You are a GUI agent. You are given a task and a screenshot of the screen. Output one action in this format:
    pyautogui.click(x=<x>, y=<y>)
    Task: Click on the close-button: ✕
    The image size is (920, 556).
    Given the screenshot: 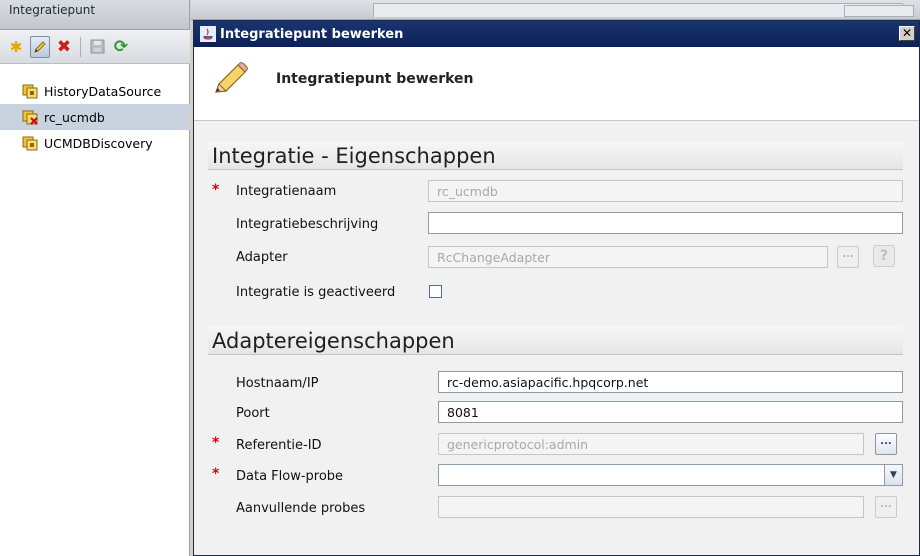 What is the action you would take?
    pyautogui.click(x=907, y=33)
    